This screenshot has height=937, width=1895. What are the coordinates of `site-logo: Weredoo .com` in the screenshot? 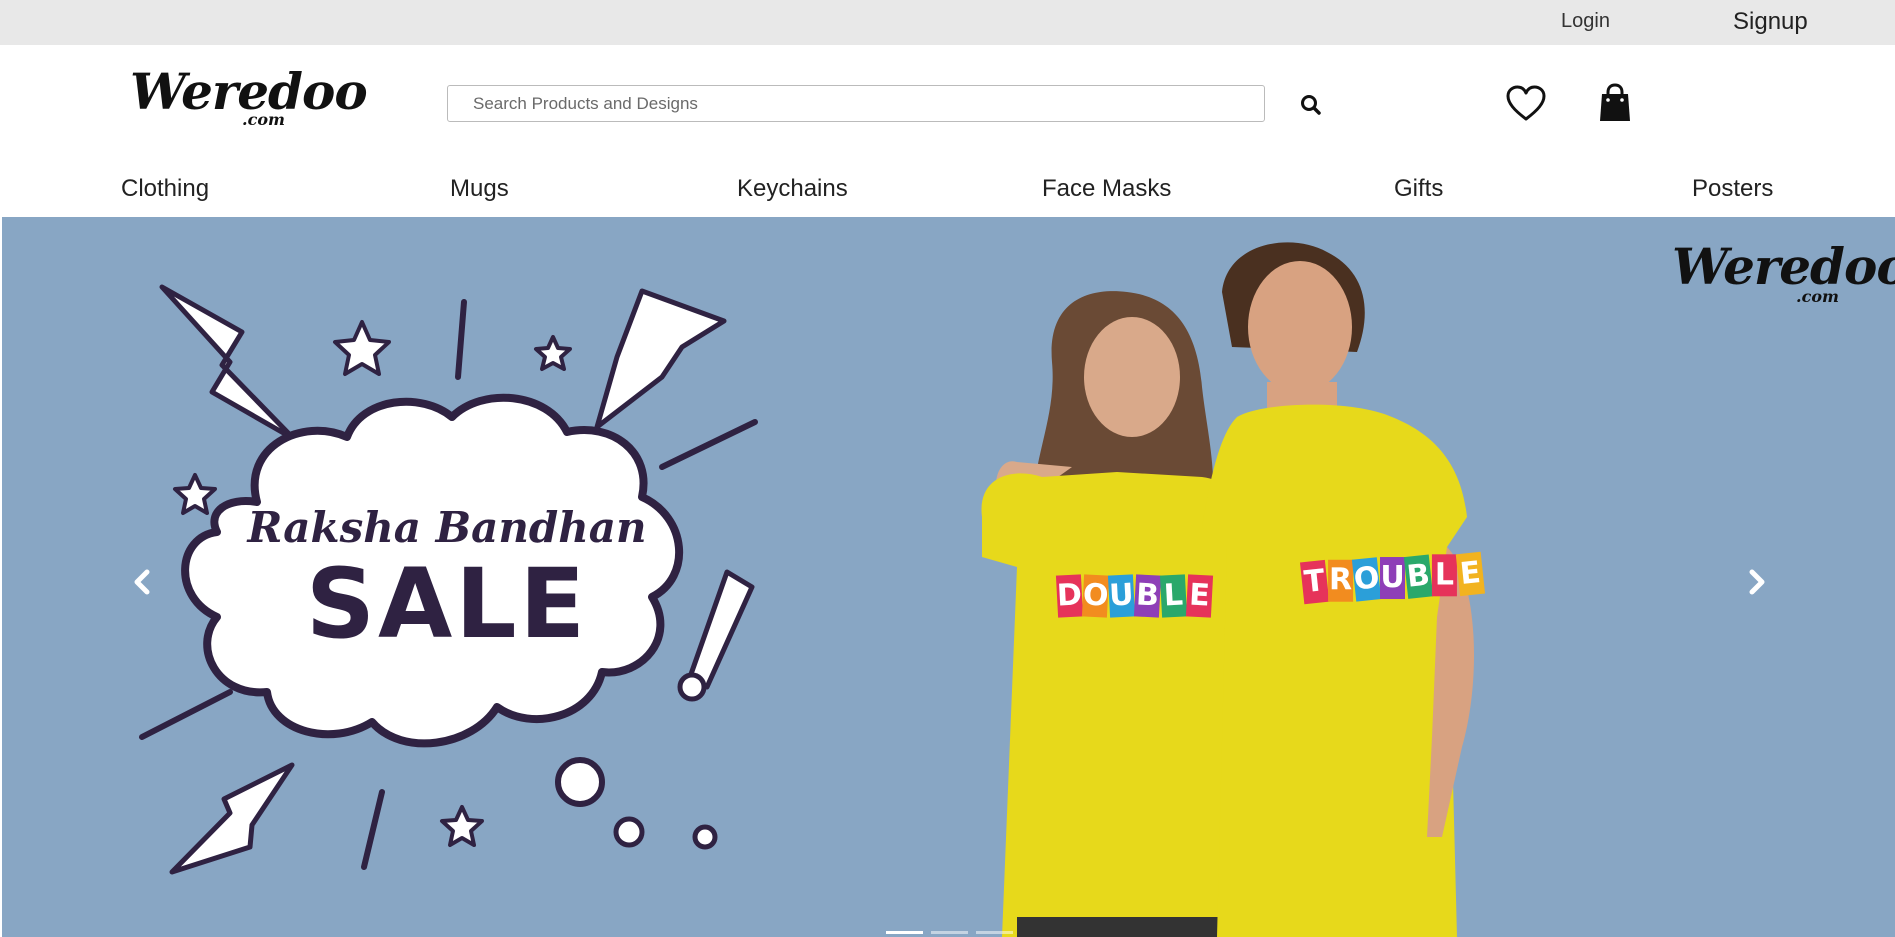 It's located at (249, 98).